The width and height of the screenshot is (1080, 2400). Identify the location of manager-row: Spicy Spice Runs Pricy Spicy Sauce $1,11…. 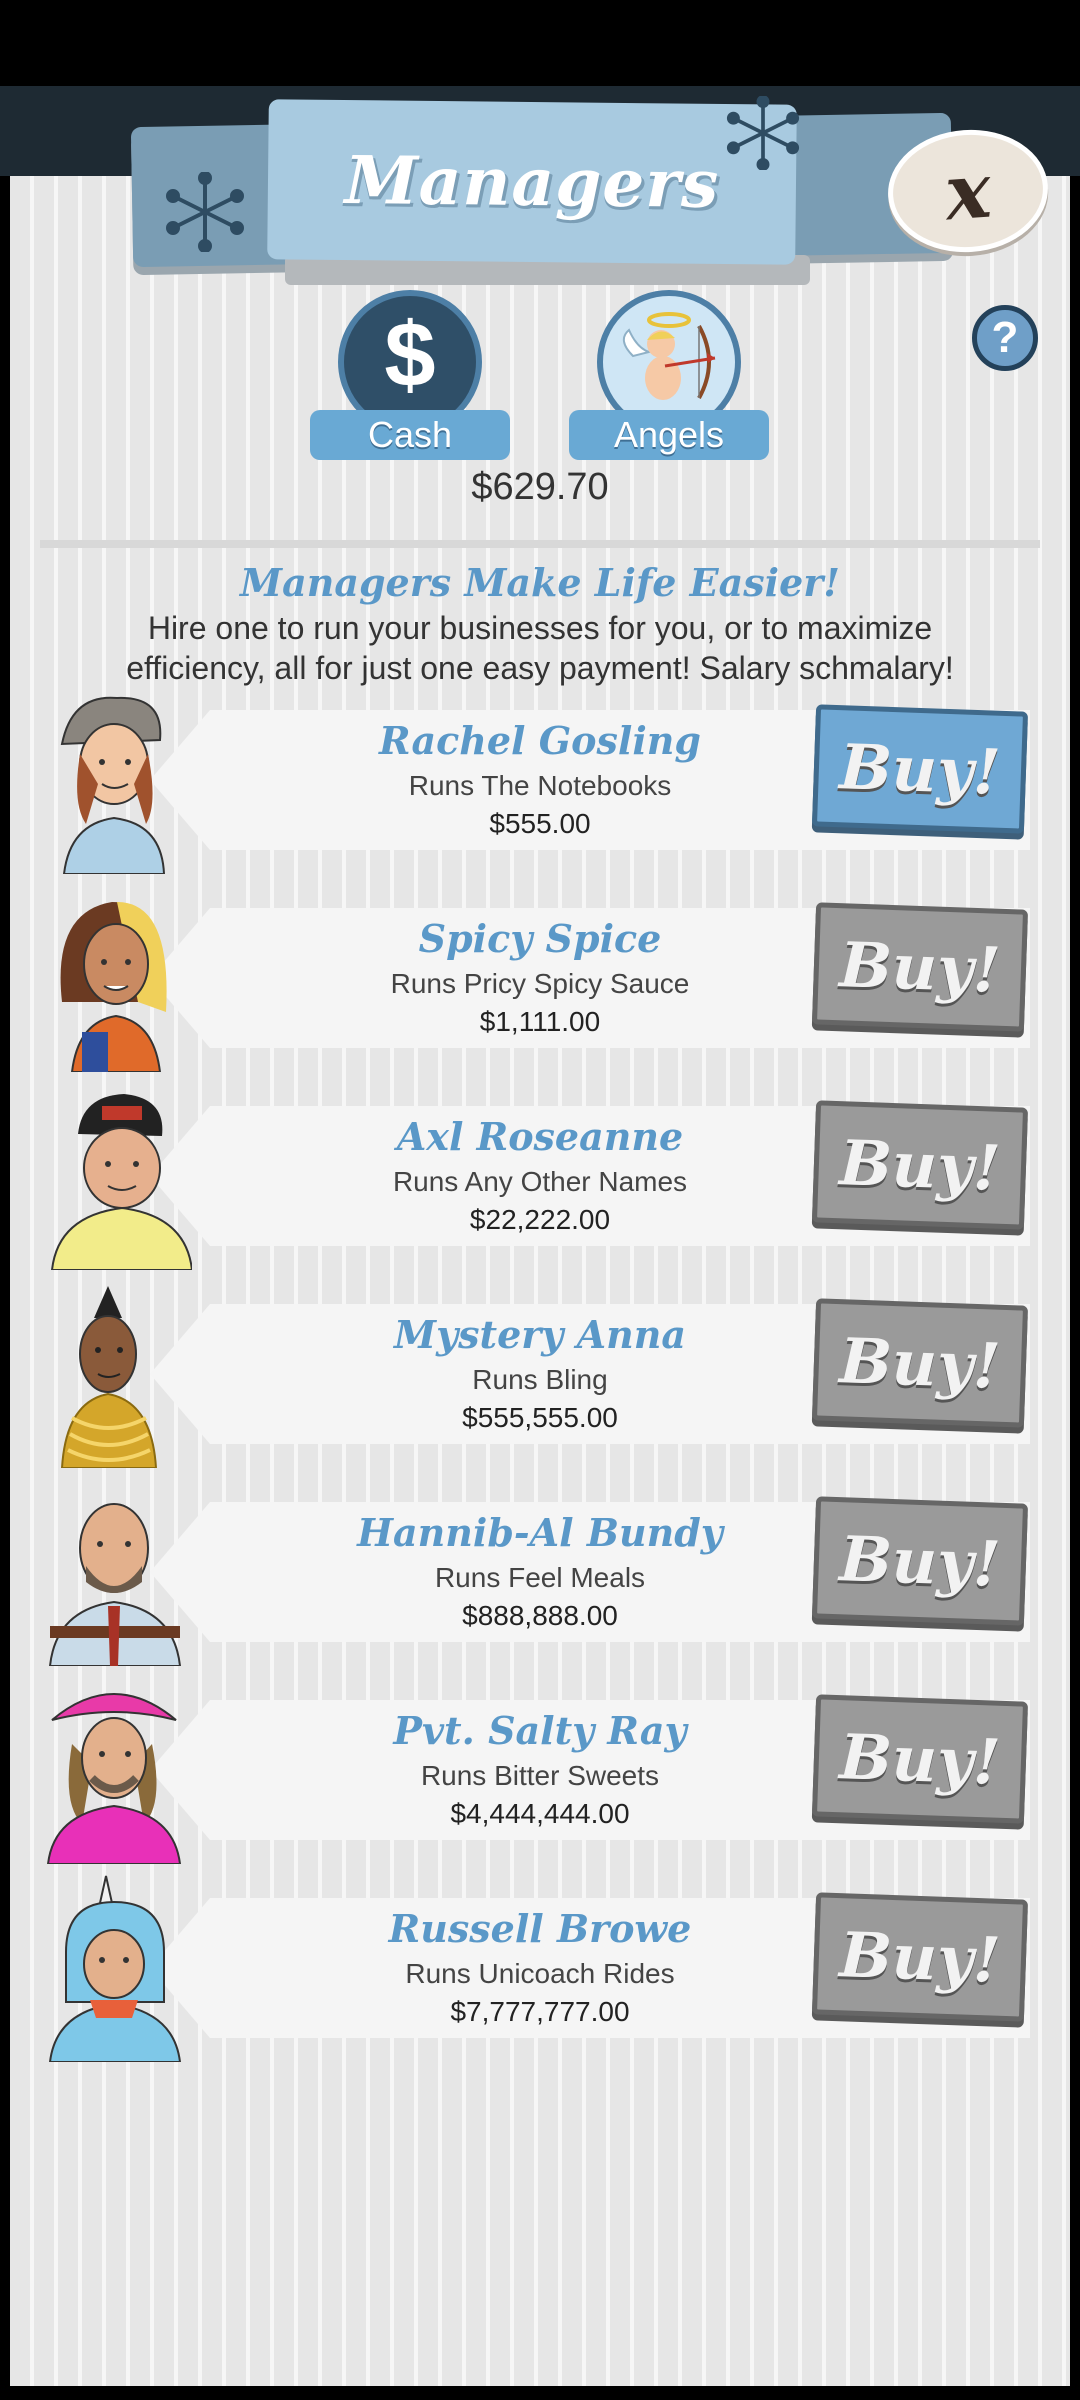
(540, 977).